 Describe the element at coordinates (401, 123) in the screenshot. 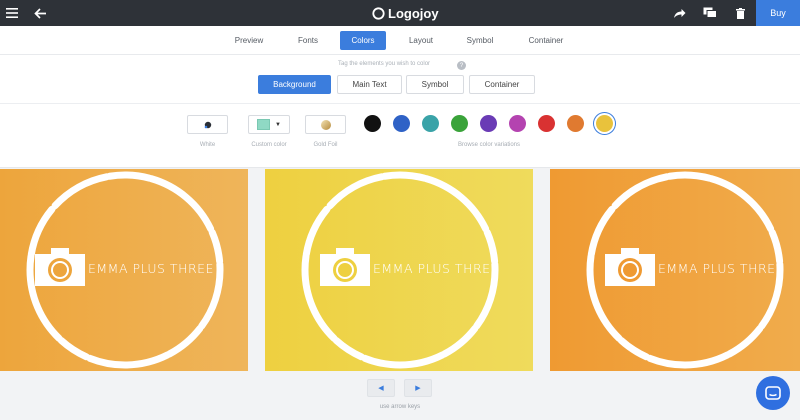

I see `color-swatch-blue` at that location.